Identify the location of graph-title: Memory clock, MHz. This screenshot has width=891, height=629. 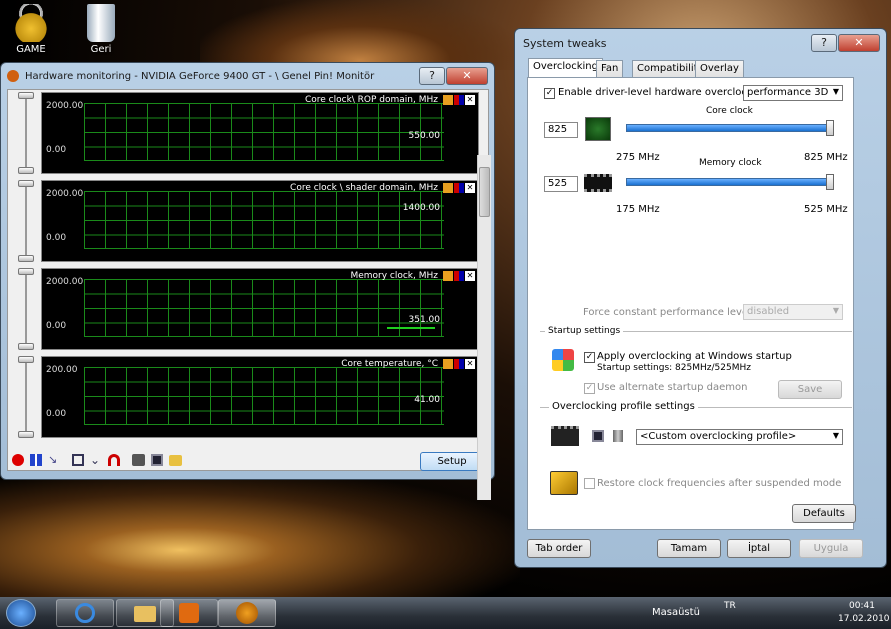
(394, 276).